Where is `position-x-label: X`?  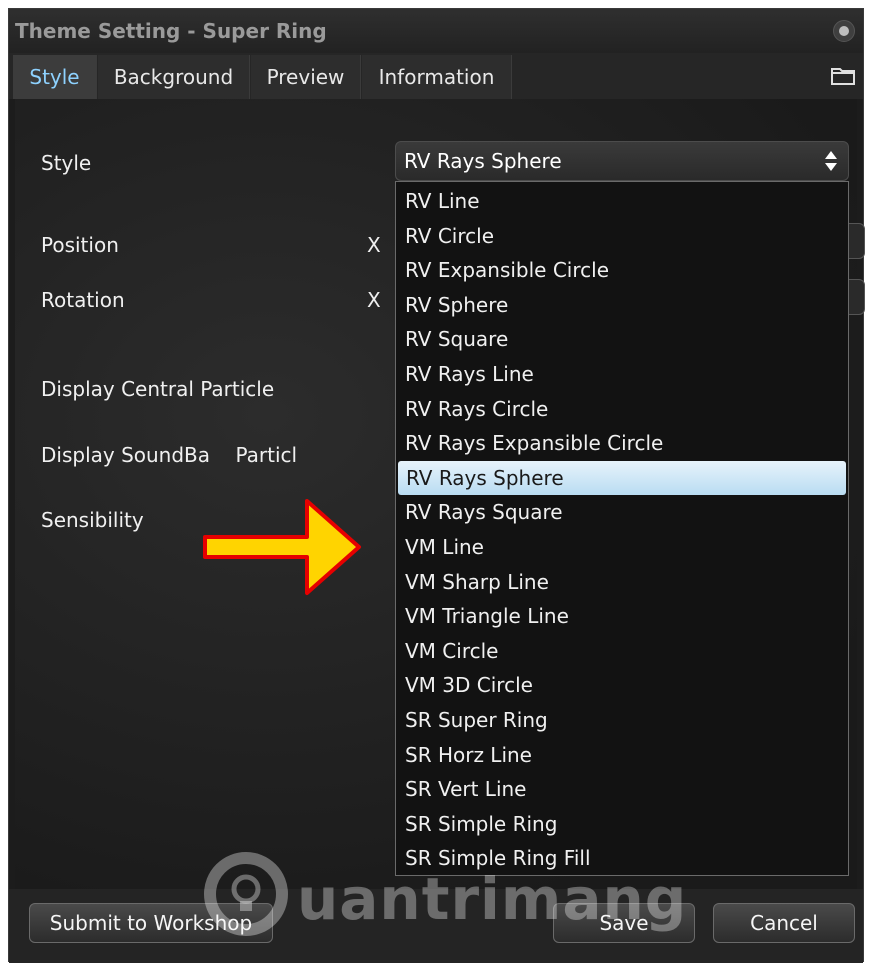 position-x-label: X is located at coordinates (374, 245).